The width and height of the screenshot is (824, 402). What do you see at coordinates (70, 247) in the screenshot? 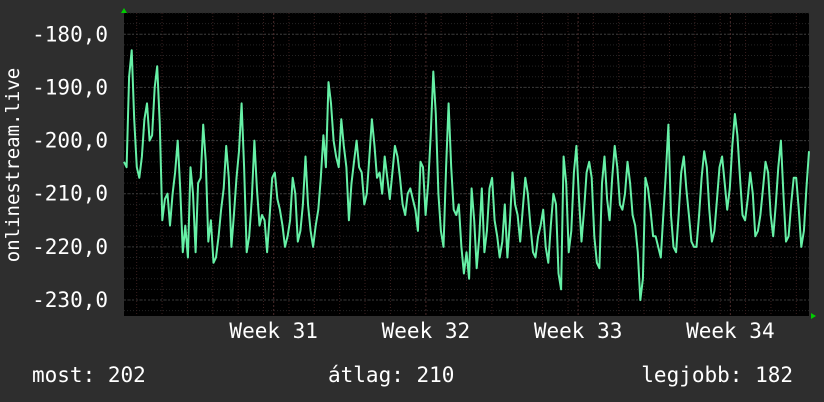
I see `y-tick-label: -220,0` at bounding box center [70, 247].